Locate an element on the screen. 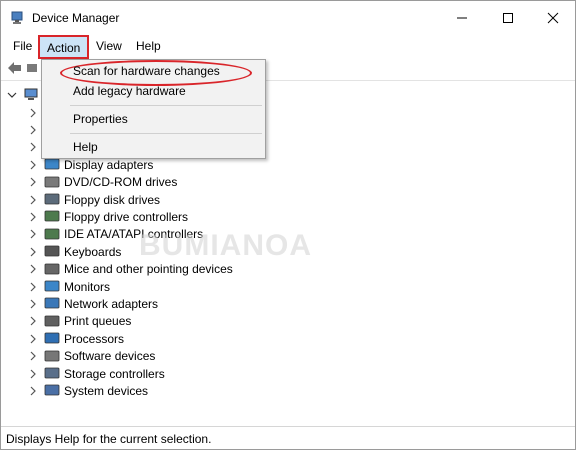  tree-root is located at coordinates (23, 95).